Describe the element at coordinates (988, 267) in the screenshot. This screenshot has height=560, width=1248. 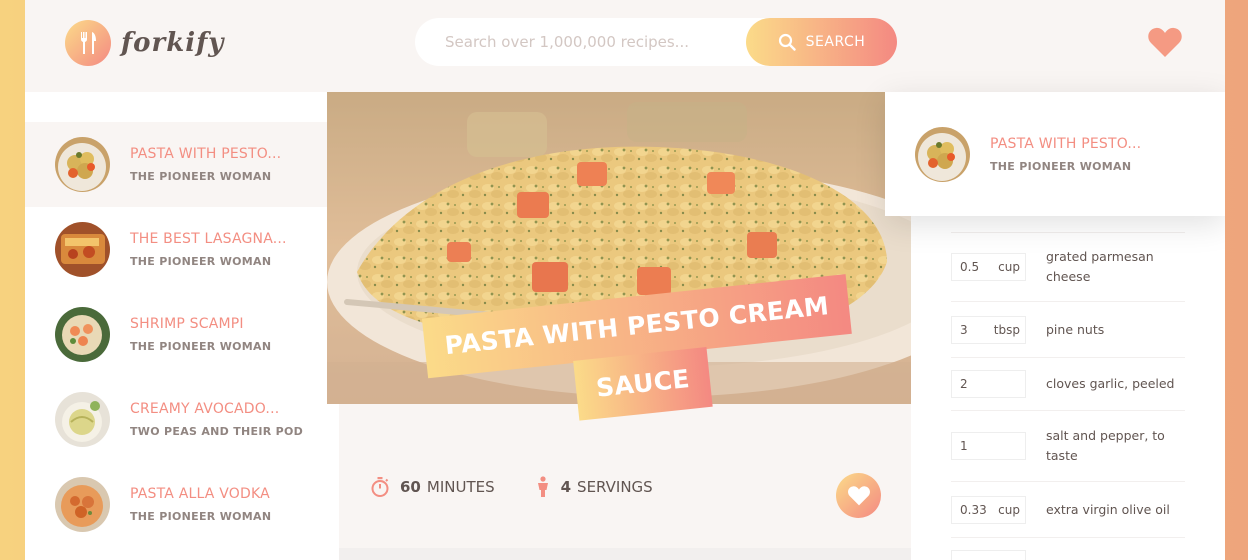
I see `ingredient-count: 0.5 cup` at that location.